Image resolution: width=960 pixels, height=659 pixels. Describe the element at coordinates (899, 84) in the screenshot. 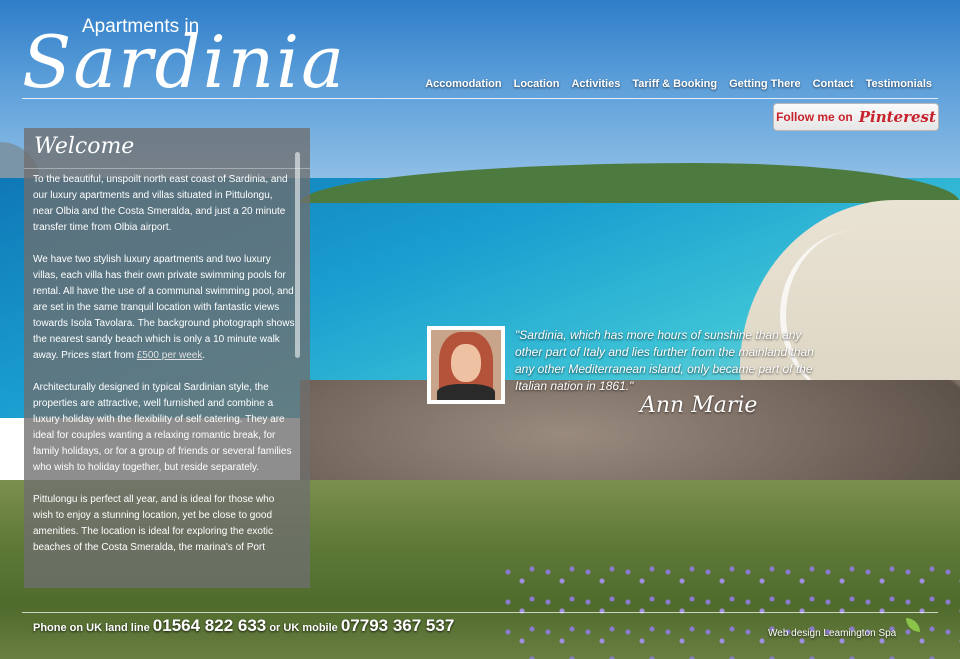

I see `nav-testimonials: Testimonials` at that location.